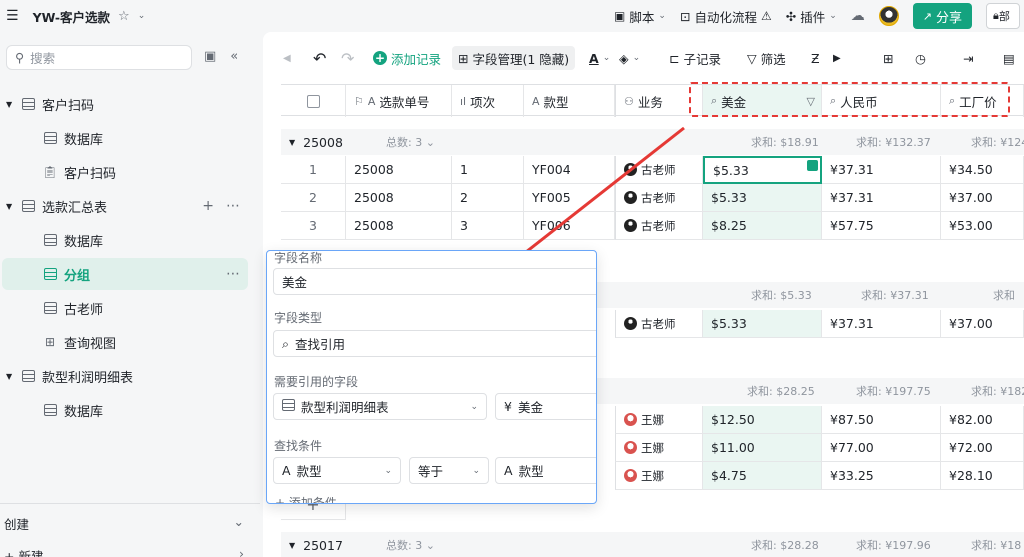 The height and width of the screenshot is (557, 1024). Describe the element at coordinates (99, 57) in the screenshot. I see `search-input: ⚲ 搜索` at that location.